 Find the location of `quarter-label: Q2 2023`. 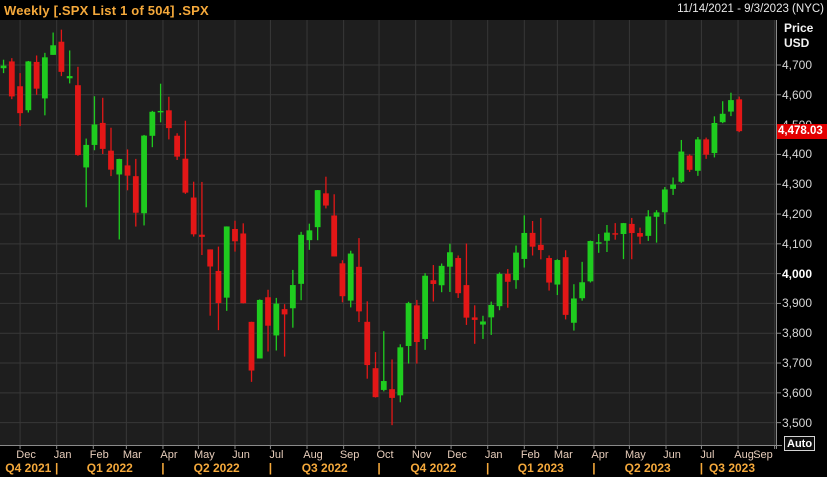

quarter-label: Q2 2023 is located at coordinates (647, 468).